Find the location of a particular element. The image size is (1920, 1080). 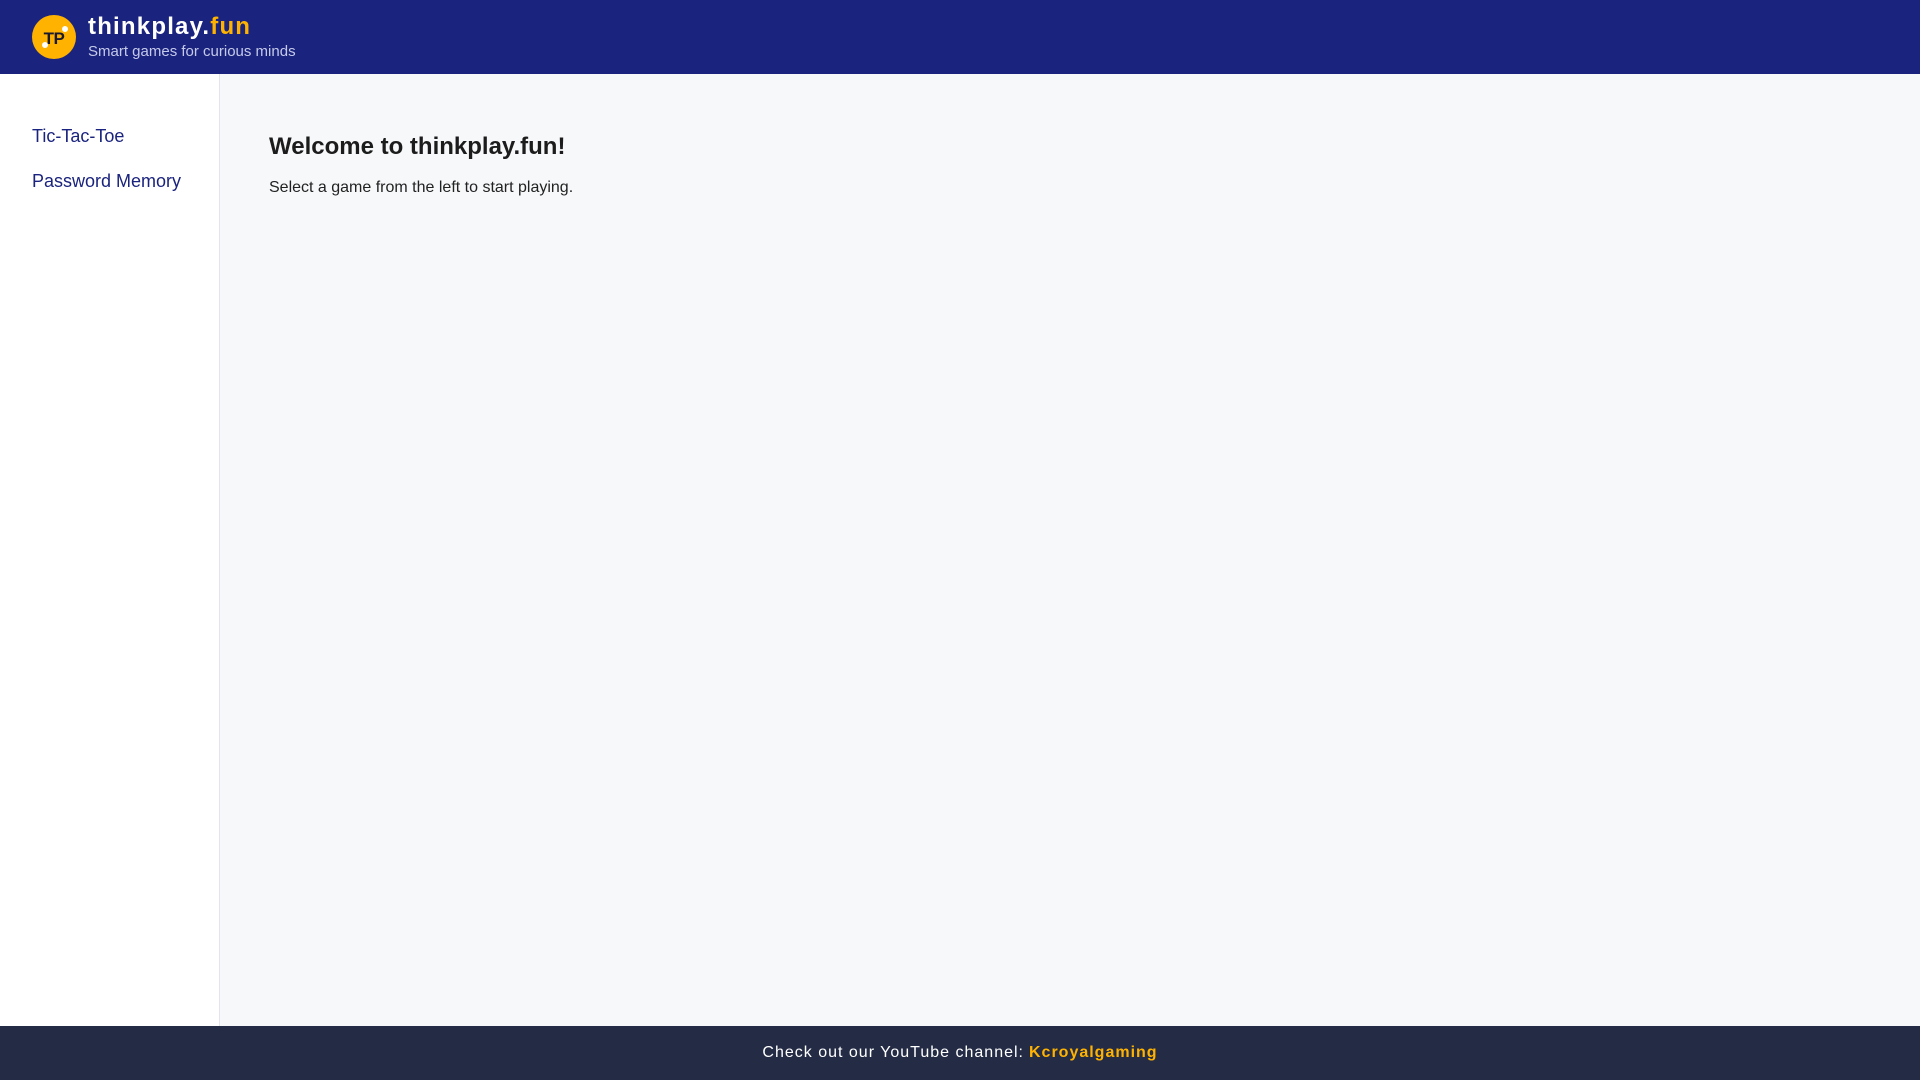

footer-text: Check out our YouTube channel: is located at coordinates (893, 1052).